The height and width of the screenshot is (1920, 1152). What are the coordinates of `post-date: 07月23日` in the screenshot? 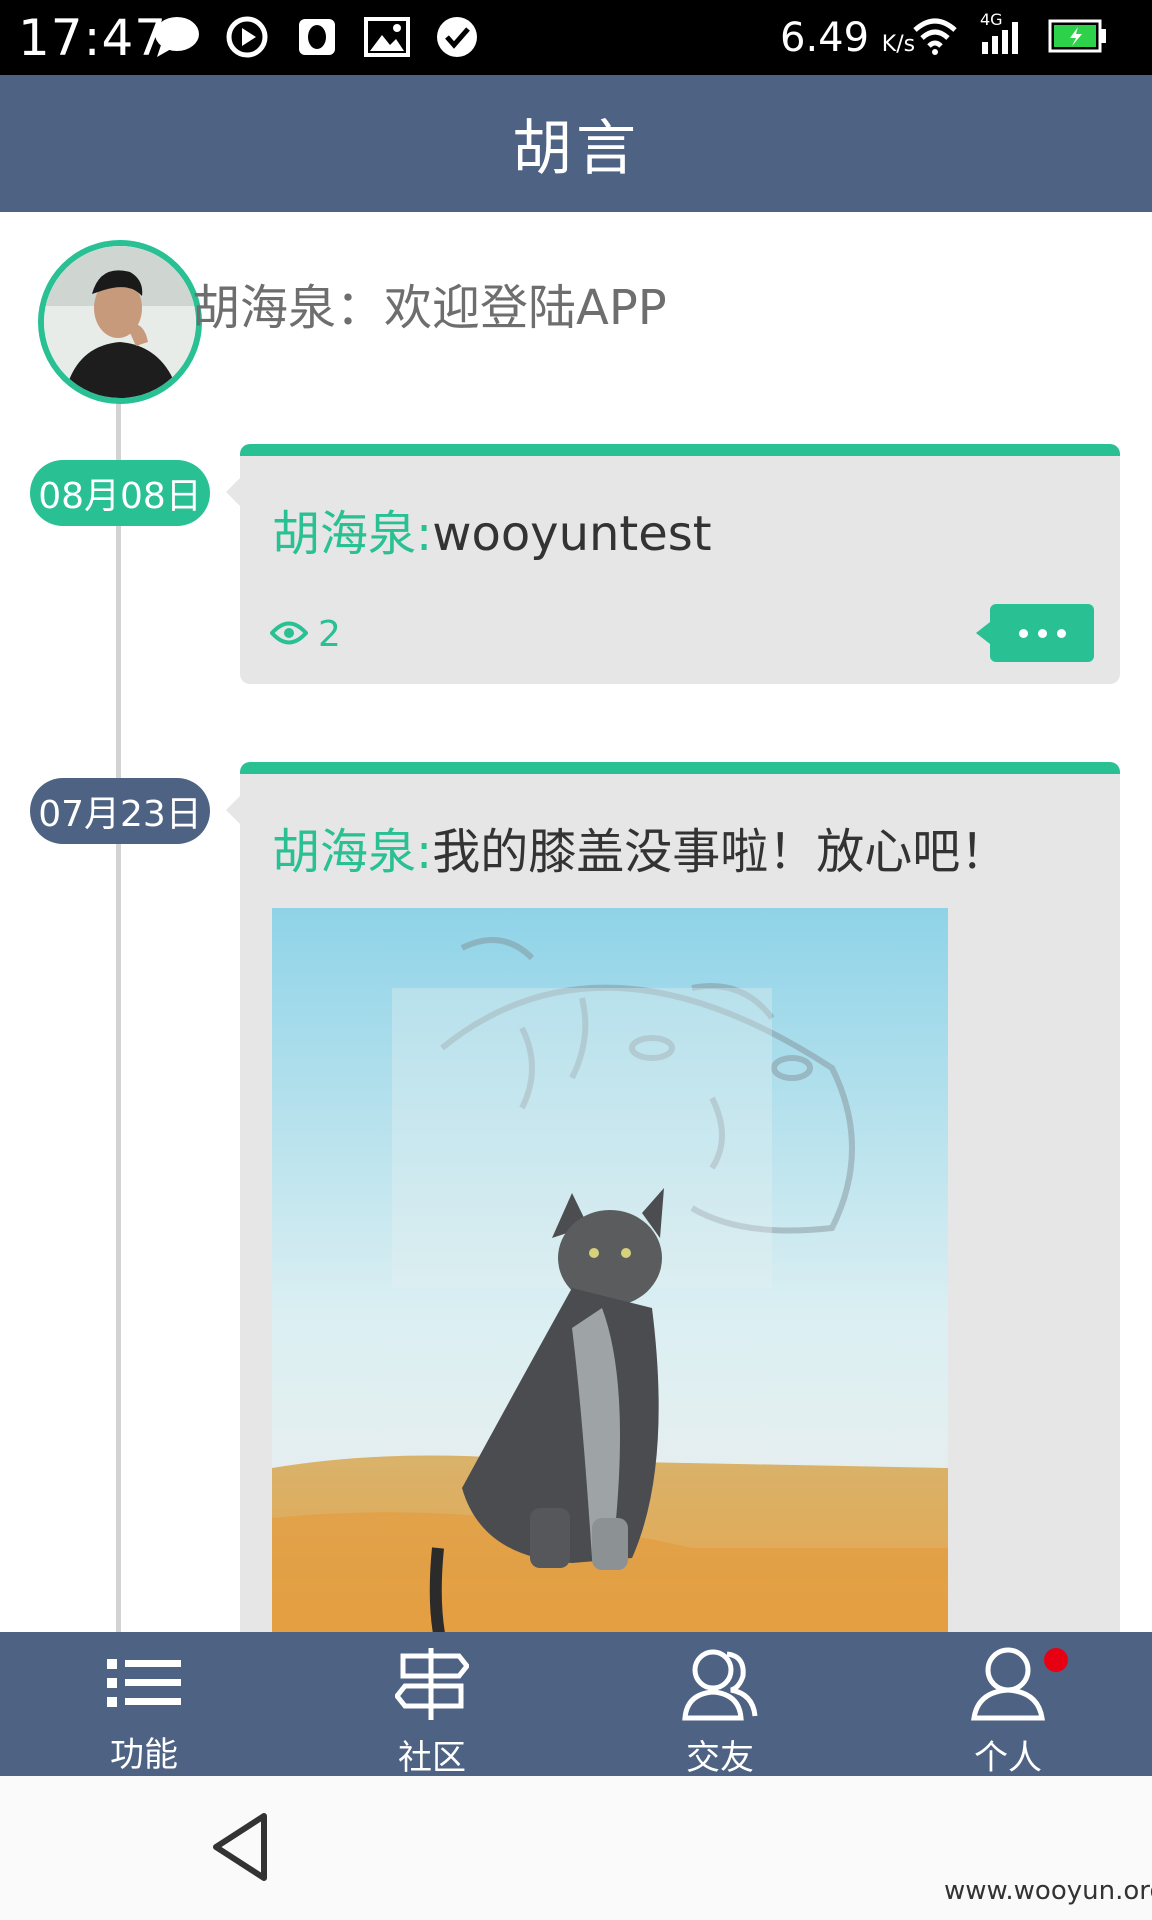 It's located at (120, 811).